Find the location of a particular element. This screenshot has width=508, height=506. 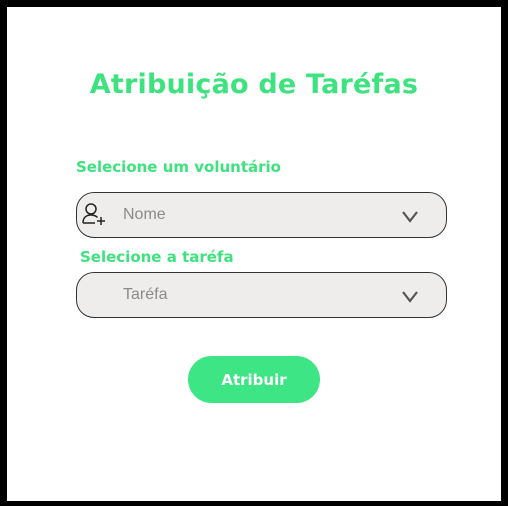

page-title: Atribuição de Taréfas is located at coordinates (254, 84).